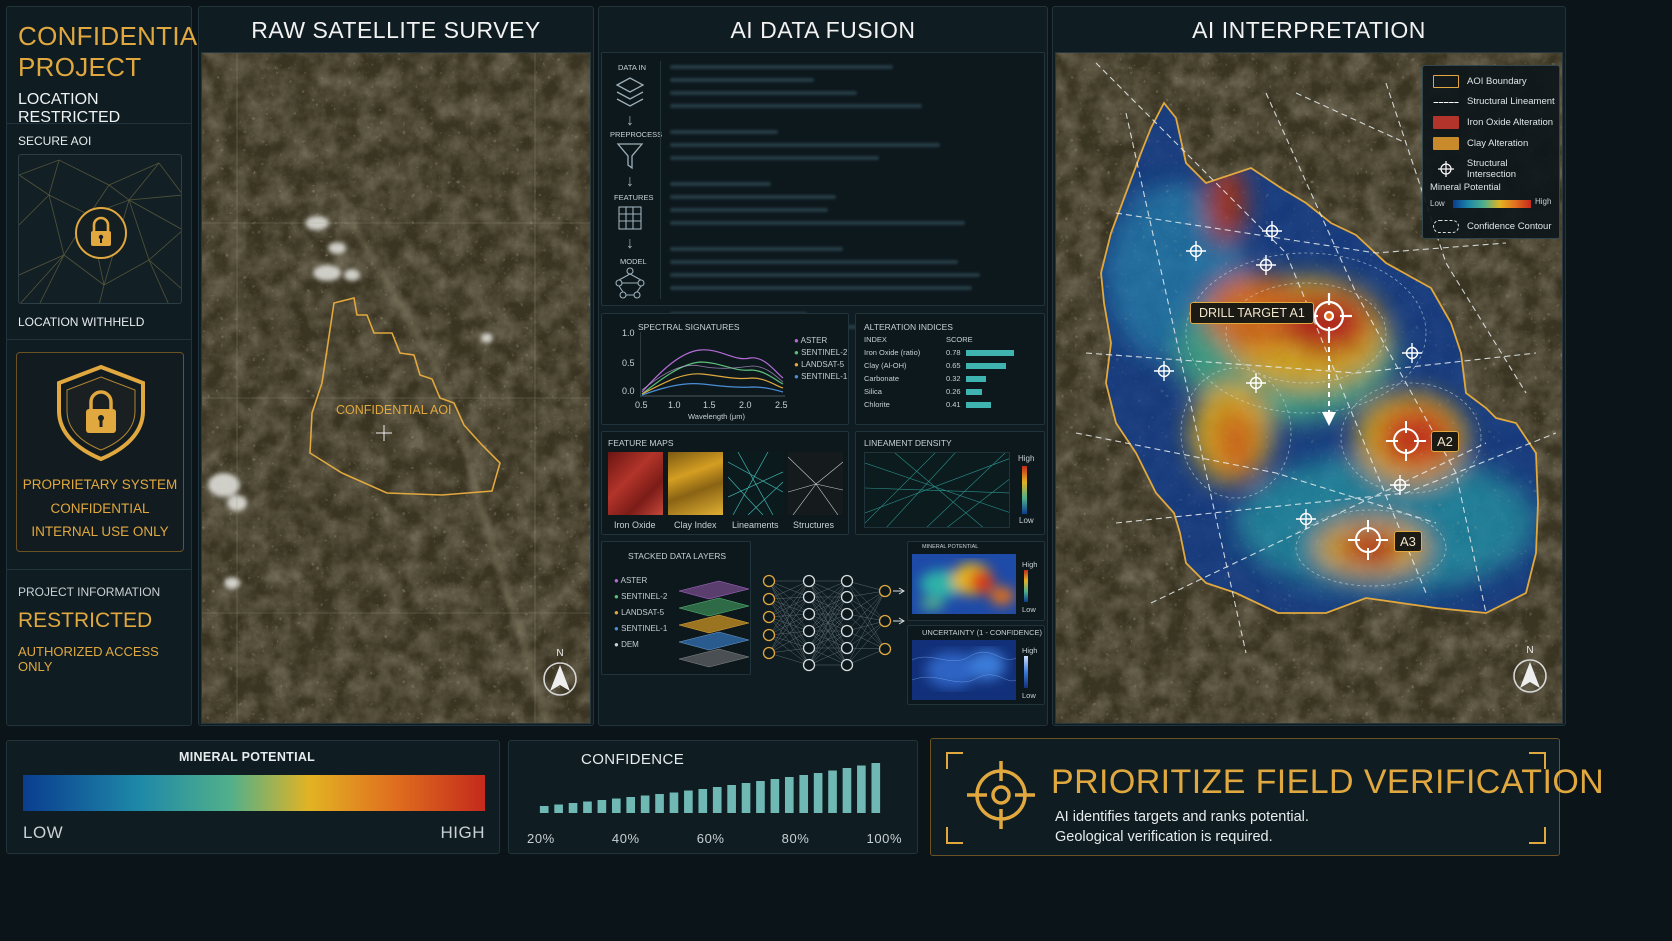 The width and height of the screenshot is (1672, 941). I want to click on legend-low: Low, so click(1437, 203).